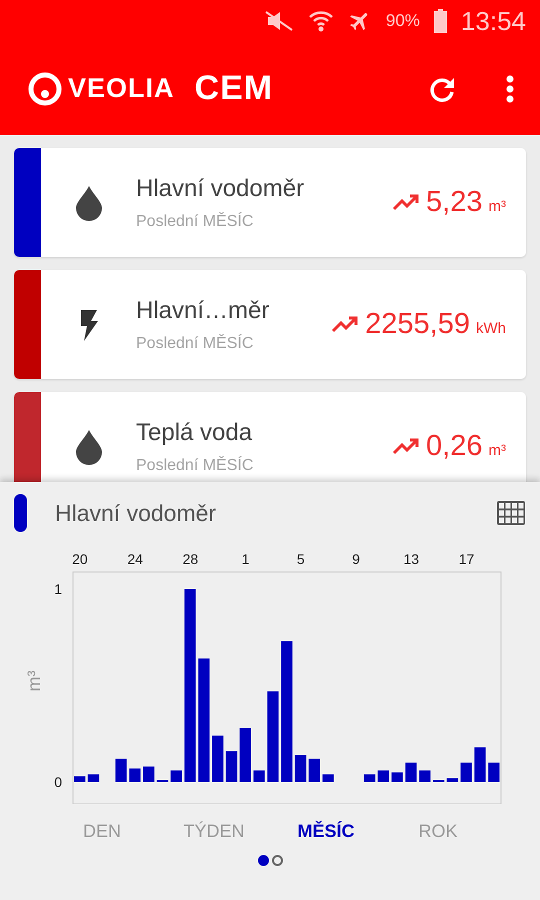 The width and height of the screenshot is (540, 900). Describe the element at coordinates (203, 310) in the screenshot. I see `meter-title: Hlavní…měr` at that location.